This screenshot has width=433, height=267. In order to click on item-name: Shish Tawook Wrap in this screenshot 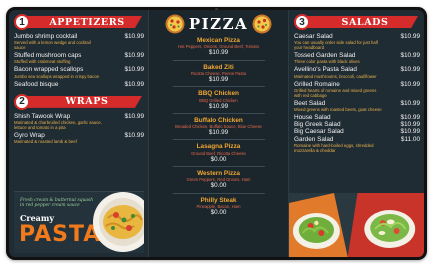, I will do `click(42, 116)`.